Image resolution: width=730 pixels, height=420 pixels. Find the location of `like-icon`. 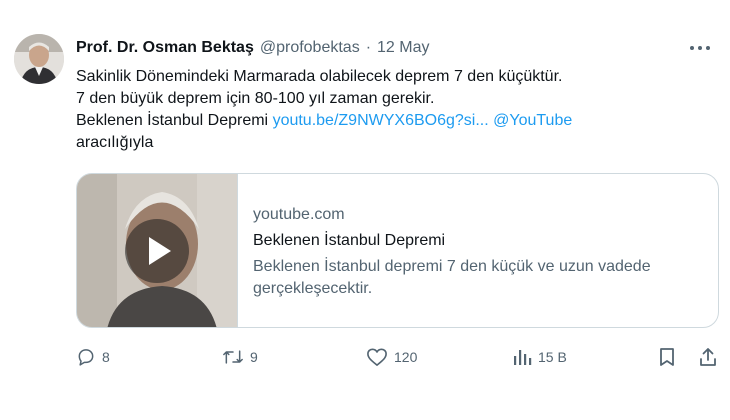

like-icon is located at coordinates (377, 357).